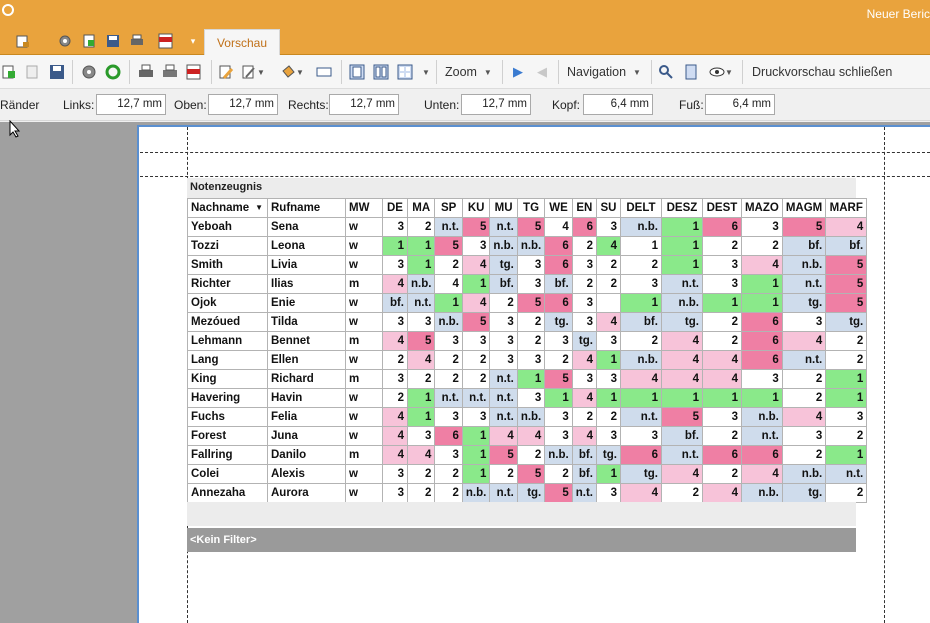 The height and width of the screenshot is (623, 930). I want to click on paint-icon: ▼, so click(253, 72).